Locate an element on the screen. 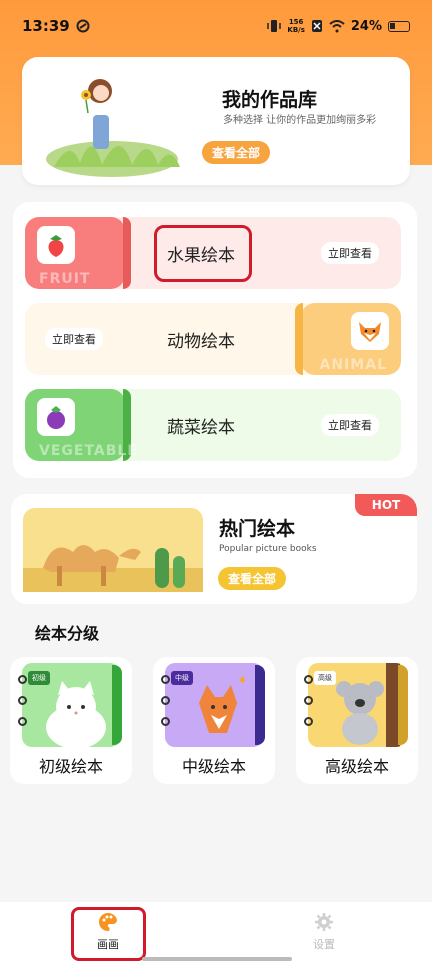 The height and width of the screenshot is (964, 432). vegetable-category-item: VEGETABLE 蔬菜绘本 立即查看 is located at coordinates (213, 425).